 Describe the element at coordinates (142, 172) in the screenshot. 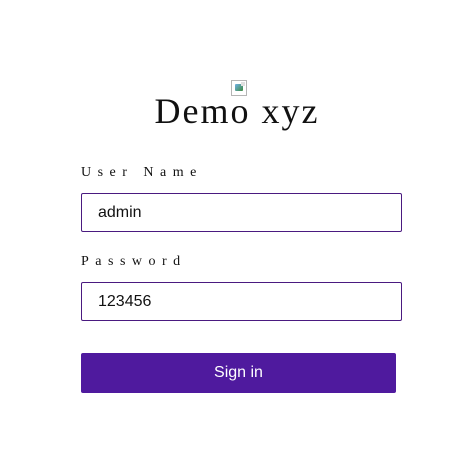

I see `username-label: User Name` at that location.